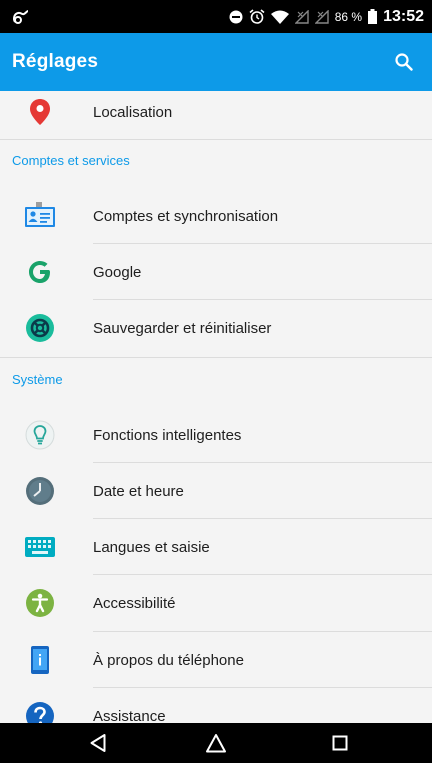 Image resolution: width=432 pixels, height=763 pixels. I want to click on list-item-label: Accessibilité, so click(134, 603).